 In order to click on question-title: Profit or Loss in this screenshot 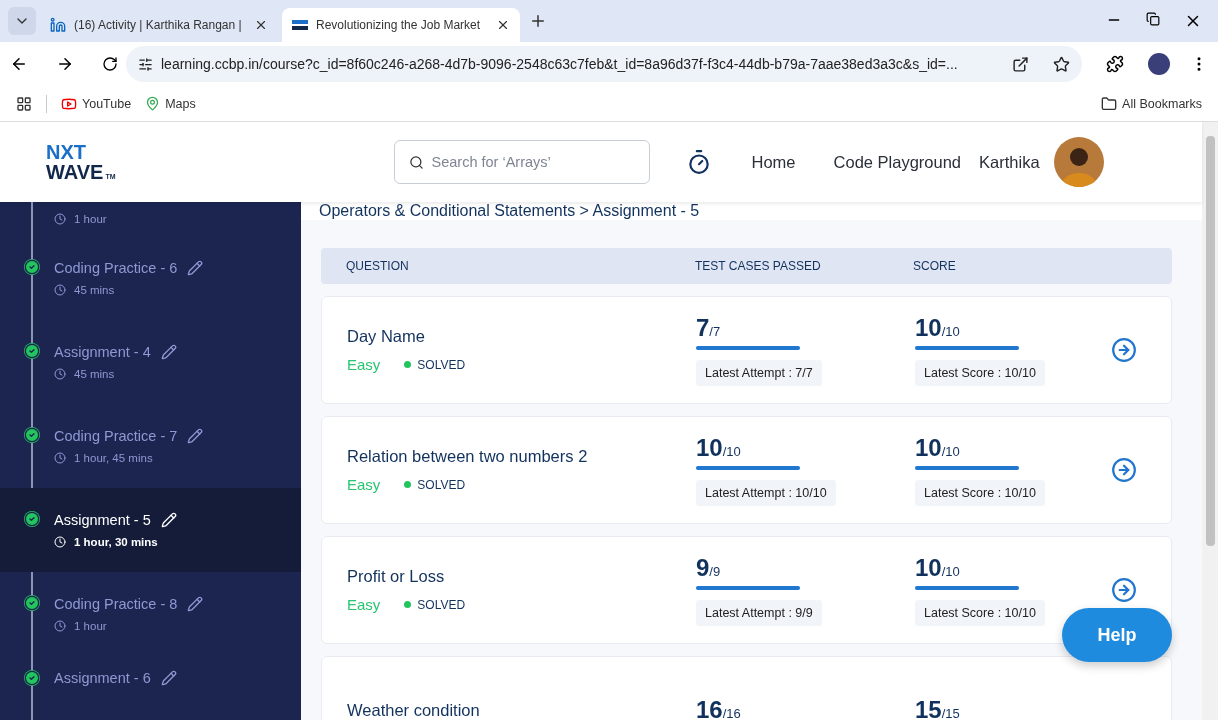, I will do `click(396, 576)`.